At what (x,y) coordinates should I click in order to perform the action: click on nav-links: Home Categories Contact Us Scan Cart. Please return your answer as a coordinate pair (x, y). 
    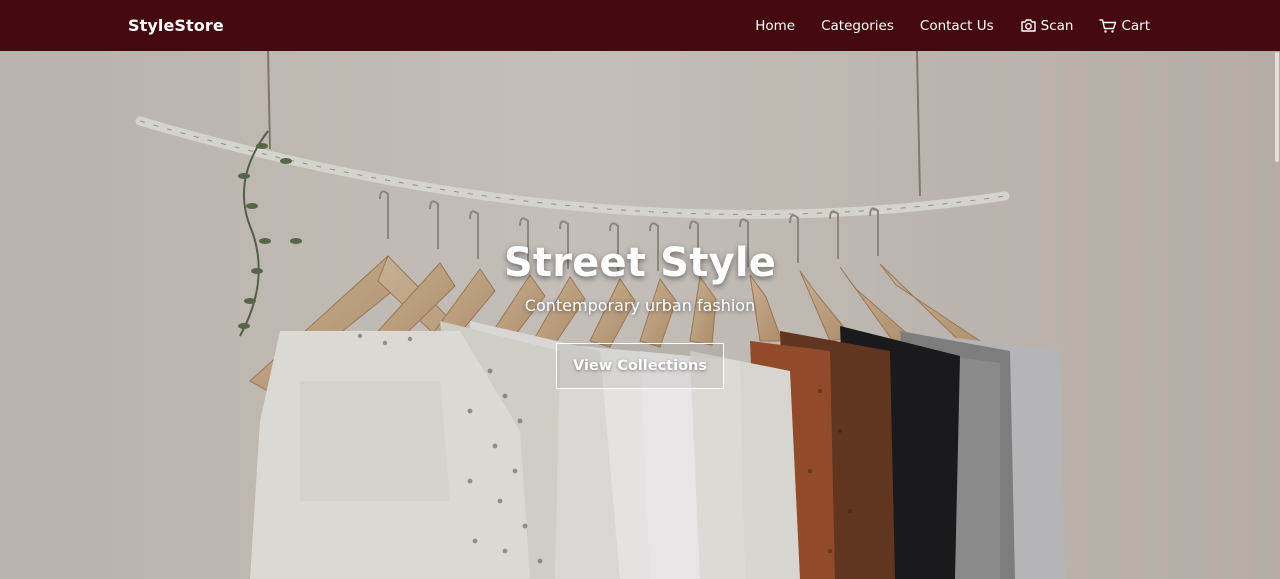
    Looking at the image, I should click on (952, 25).